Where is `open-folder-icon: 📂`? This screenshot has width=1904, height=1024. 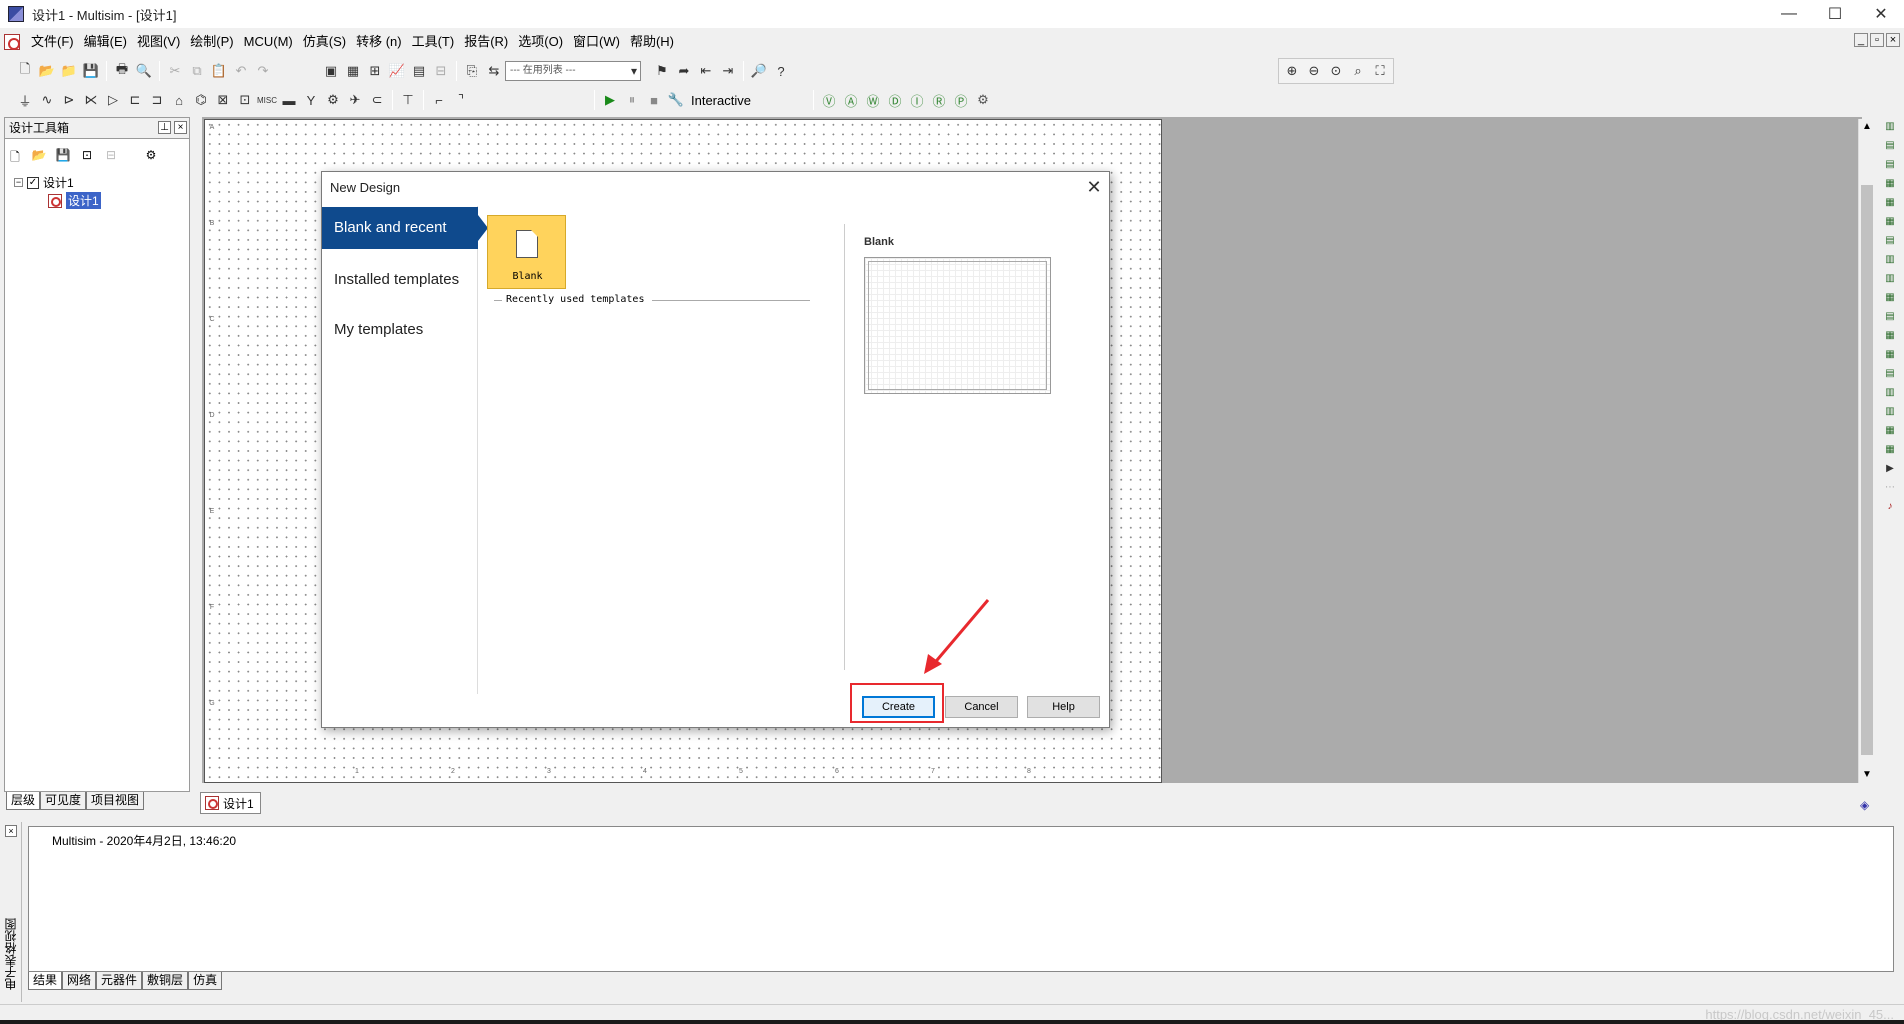
open-folder-icon: 📂 is located at coordinates (47, 71).